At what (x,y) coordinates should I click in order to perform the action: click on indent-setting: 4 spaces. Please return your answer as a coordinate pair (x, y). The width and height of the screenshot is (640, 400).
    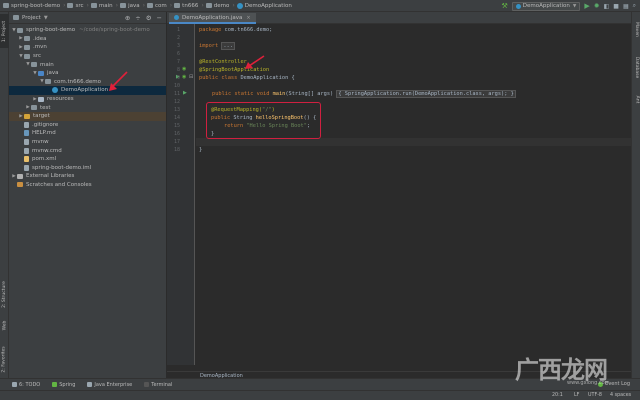
    Looking at the image, I should click on (620, 395).